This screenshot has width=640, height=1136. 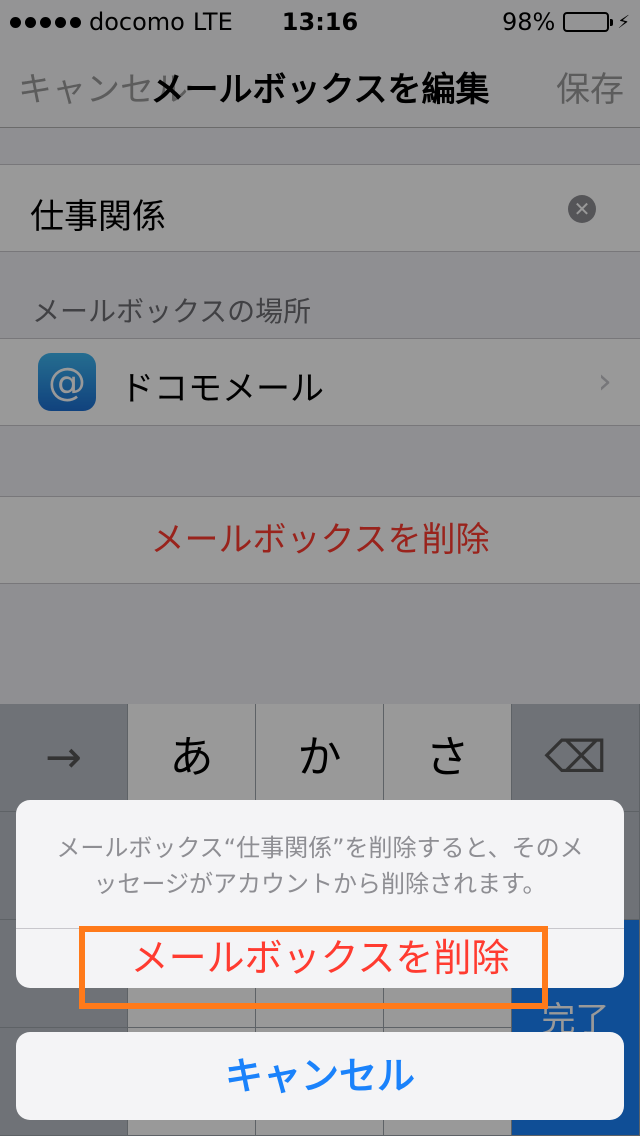 What do you see at coordinates (320, 1076) in the screenshot?
I see `cancel-button: キャンセル` at bounding box center [320, 1076].